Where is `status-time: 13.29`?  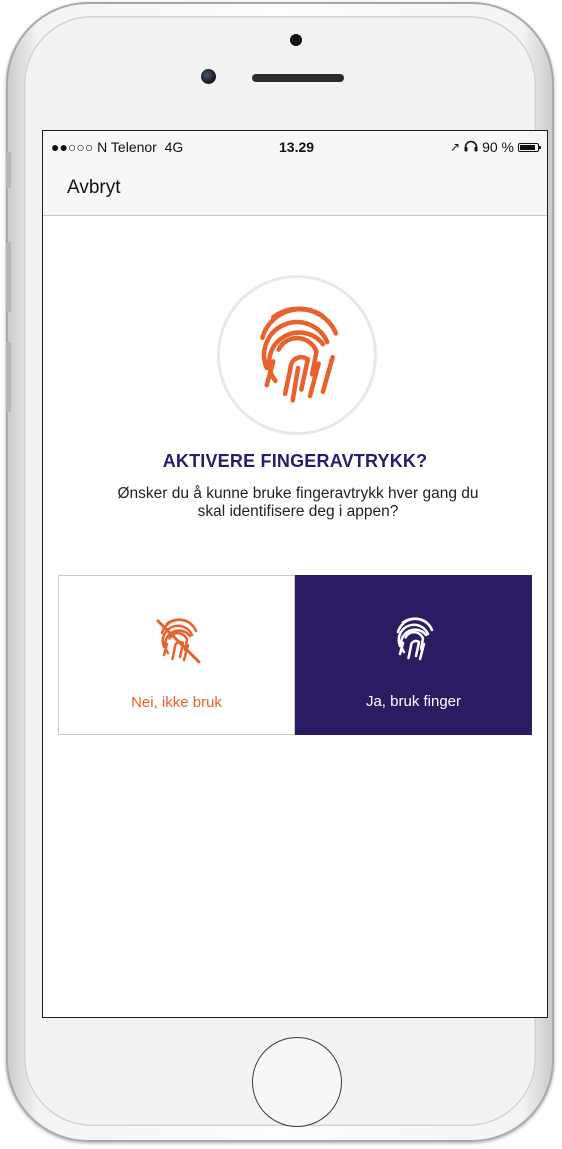
status-time: 13.29 is located at coordinates (297, 147).